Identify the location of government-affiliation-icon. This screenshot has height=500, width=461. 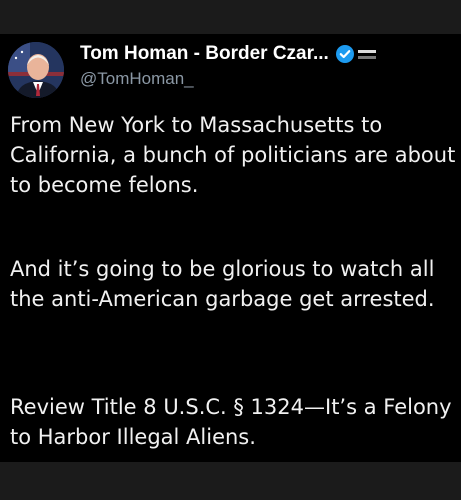
(366, 54).